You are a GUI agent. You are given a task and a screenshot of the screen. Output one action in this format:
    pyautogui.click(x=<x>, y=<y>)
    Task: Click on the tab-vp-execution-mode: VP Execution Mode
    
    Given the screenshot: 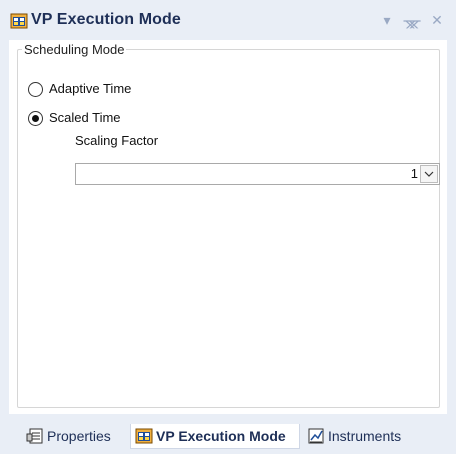 What is the action you would take?
    pyautogui.click(x=215, y=436)
    